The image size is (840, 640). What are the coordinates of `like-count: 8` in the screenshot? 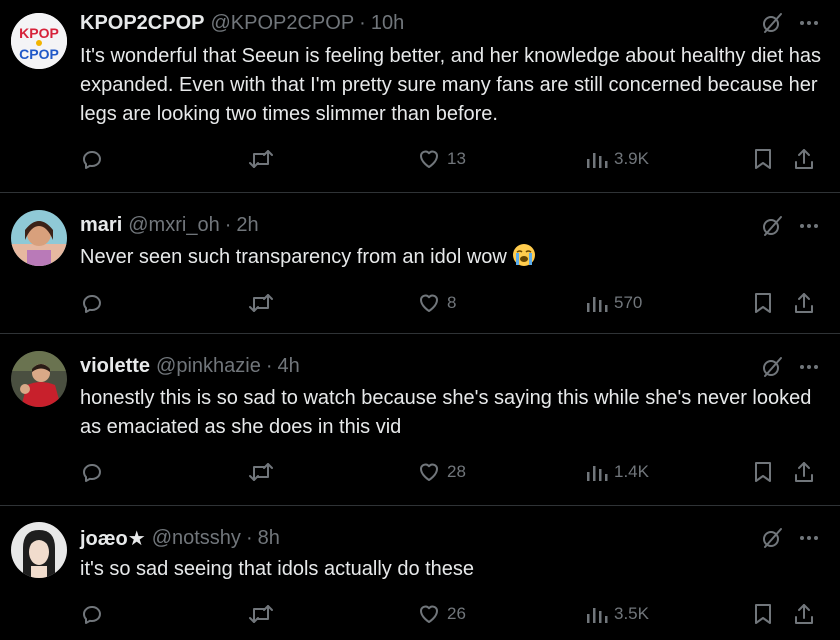 It's located at (452, 302).